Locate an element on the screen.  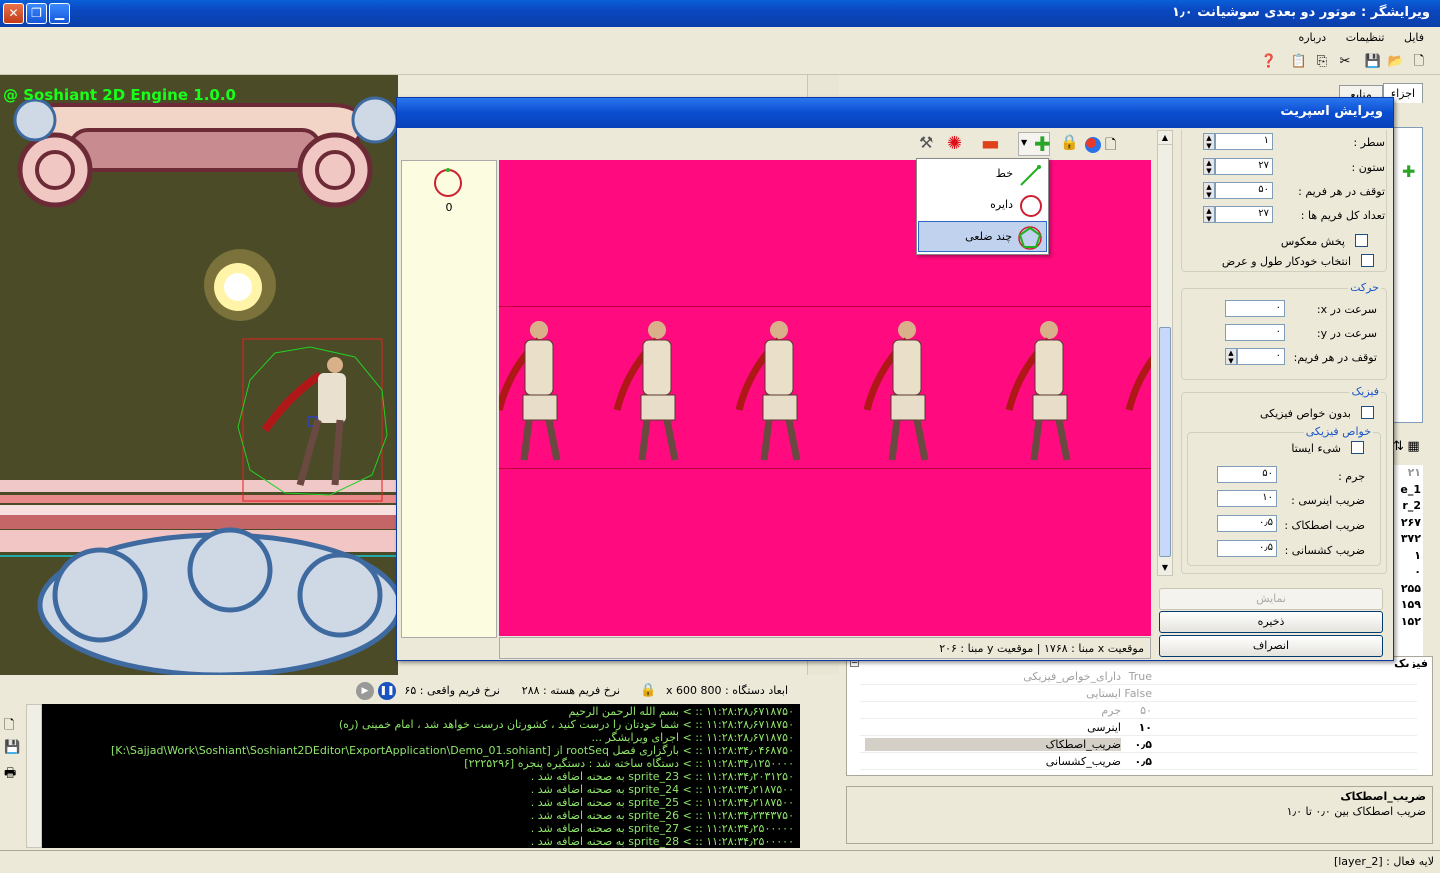
no-physics-label: بدون خواص فیزیکی is located at coordinates (1305, 413).